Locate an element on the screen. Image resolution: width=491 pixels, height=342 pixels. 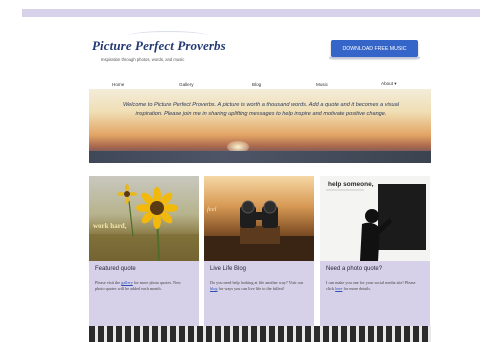
silhouette-illustration is located at coordinates (375, 218).